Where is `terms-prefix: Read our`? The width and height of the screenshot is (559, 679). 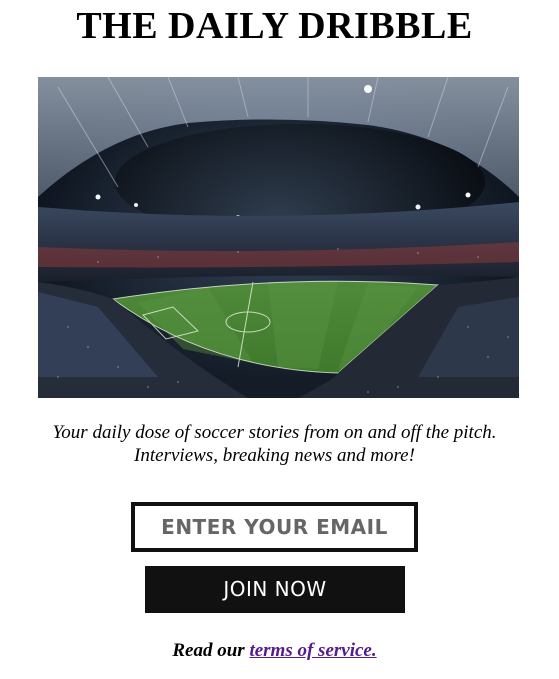 terms-prefix: Read our is located at coordinates (208, 650).